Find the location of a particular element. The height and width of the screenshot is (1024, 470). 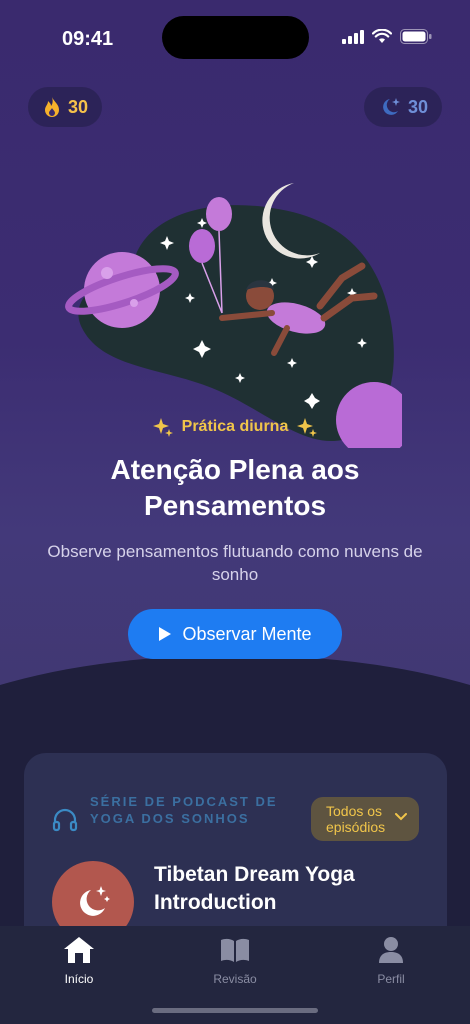

status-icons is located at coordinates (387, 36).